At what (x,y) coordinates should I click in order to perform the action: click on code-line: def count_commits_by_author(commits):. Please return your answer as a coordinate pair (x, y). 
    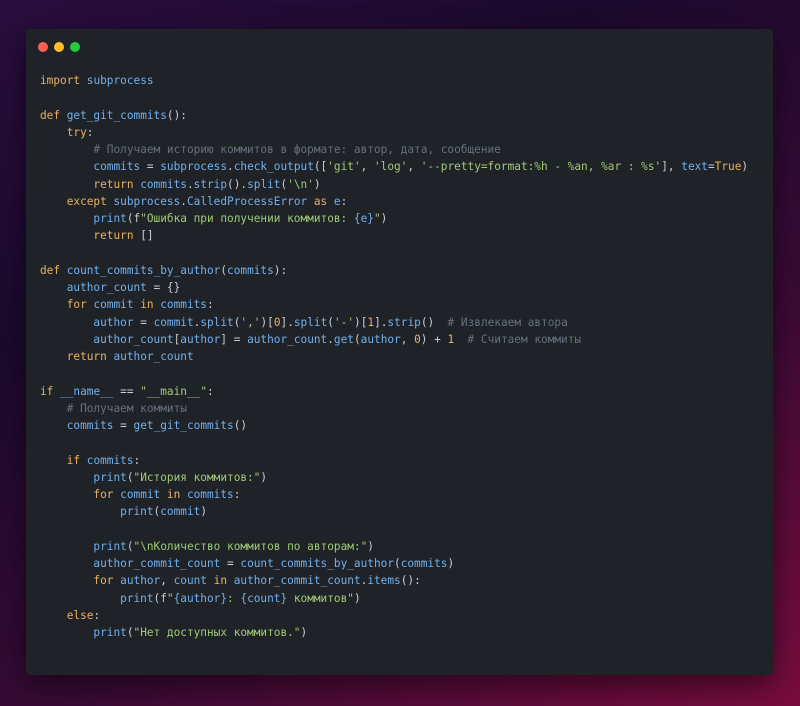
    Looking at the image, I should click on (406, 270).